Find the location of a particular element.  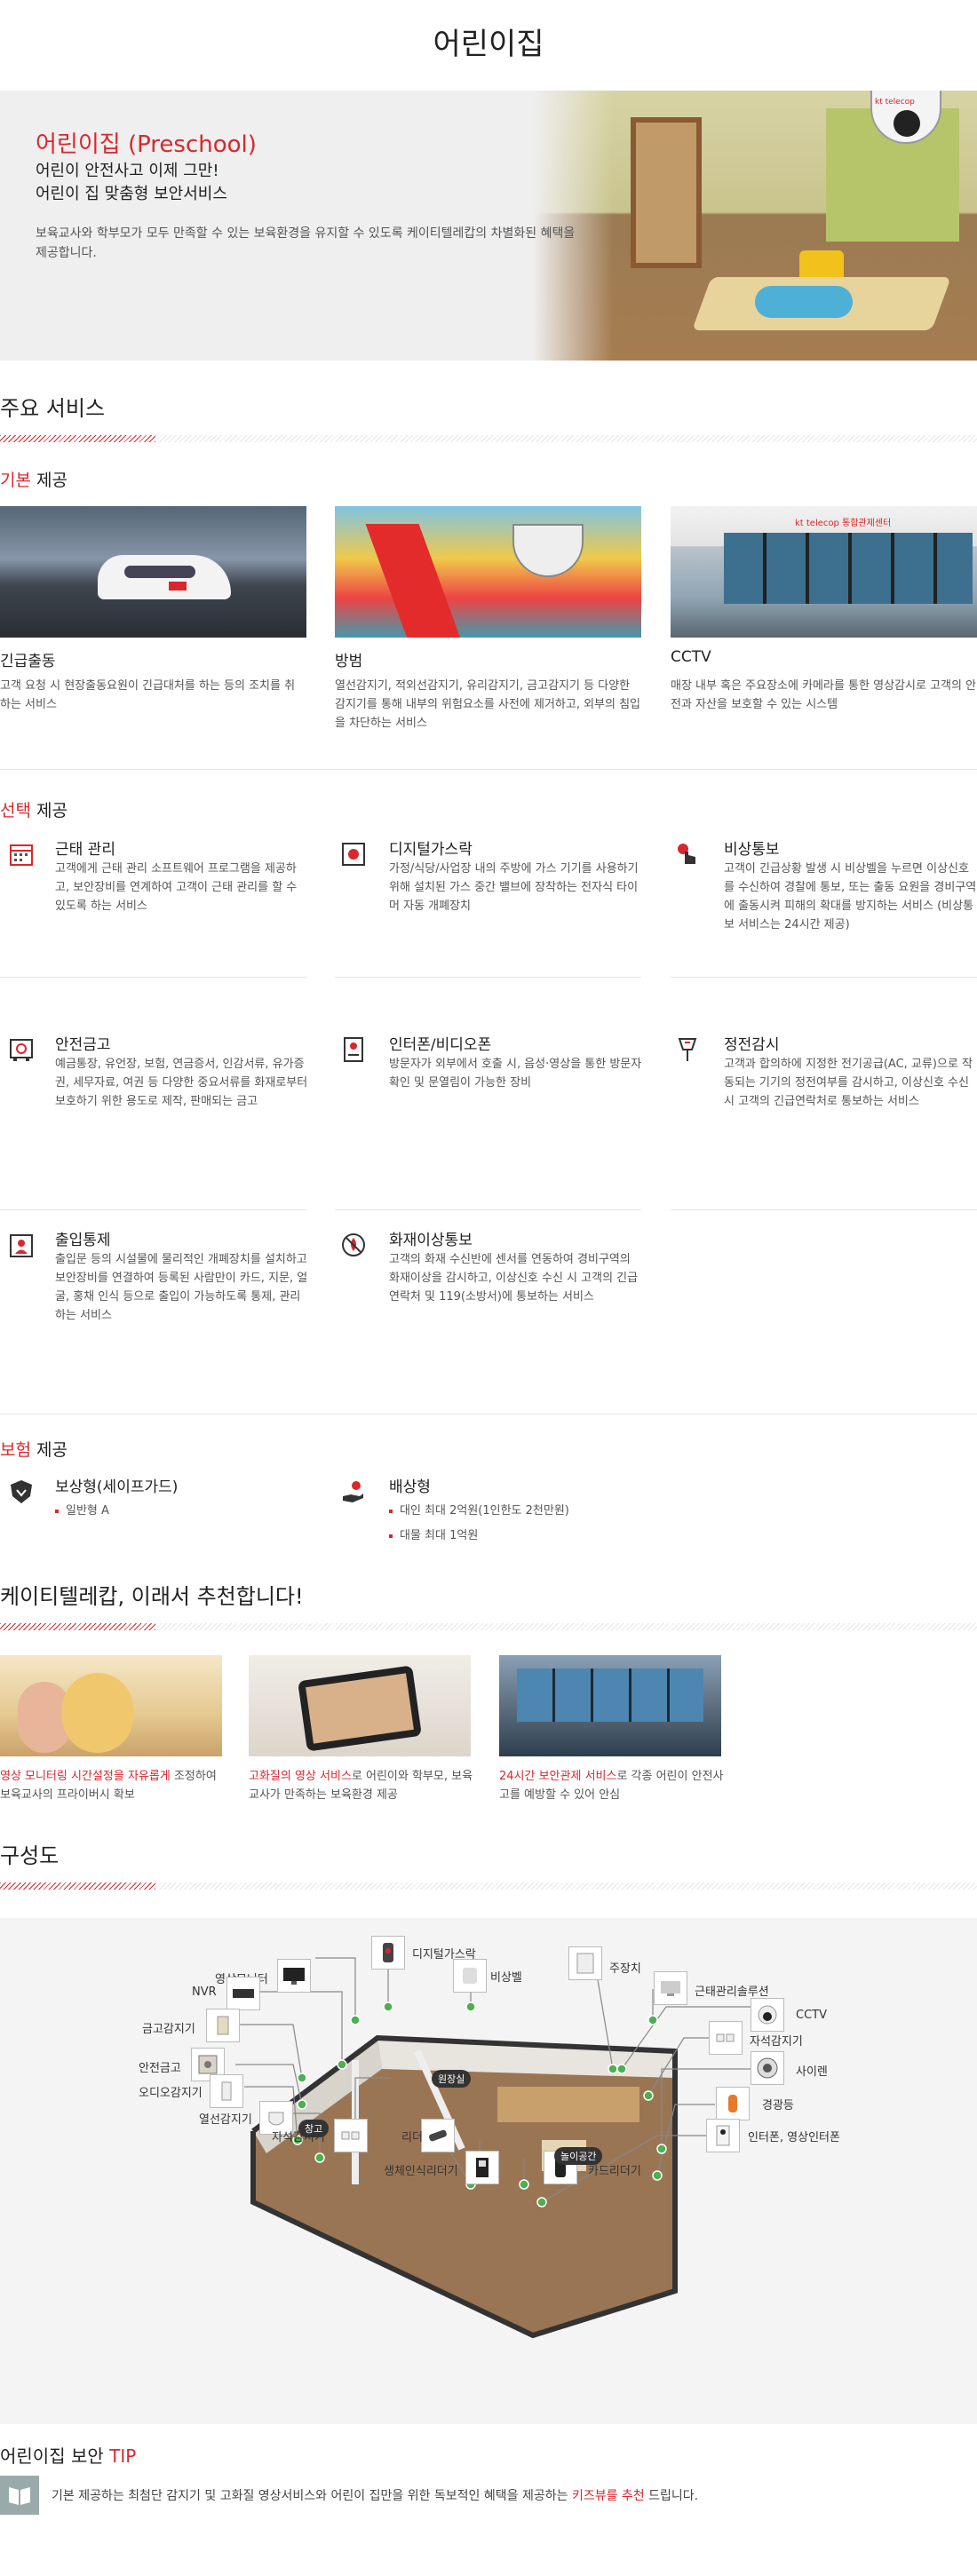

gas-lock-icon is located at coordinates (353, 854).